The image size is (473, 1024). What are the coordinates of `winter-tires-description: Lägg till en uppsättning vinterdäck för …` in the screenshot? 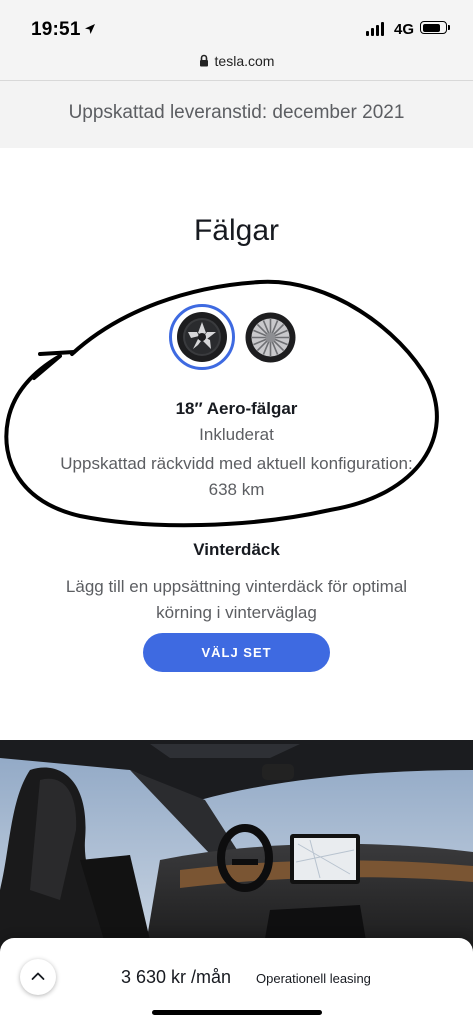 It's located at (236, 599).